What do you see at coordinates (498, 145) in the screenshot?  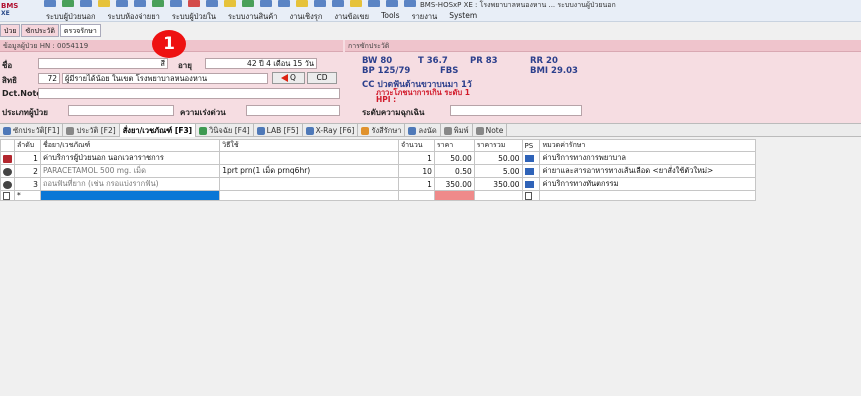 I see `col-header-total: ราคารวม` at bounding box center [498, 145].